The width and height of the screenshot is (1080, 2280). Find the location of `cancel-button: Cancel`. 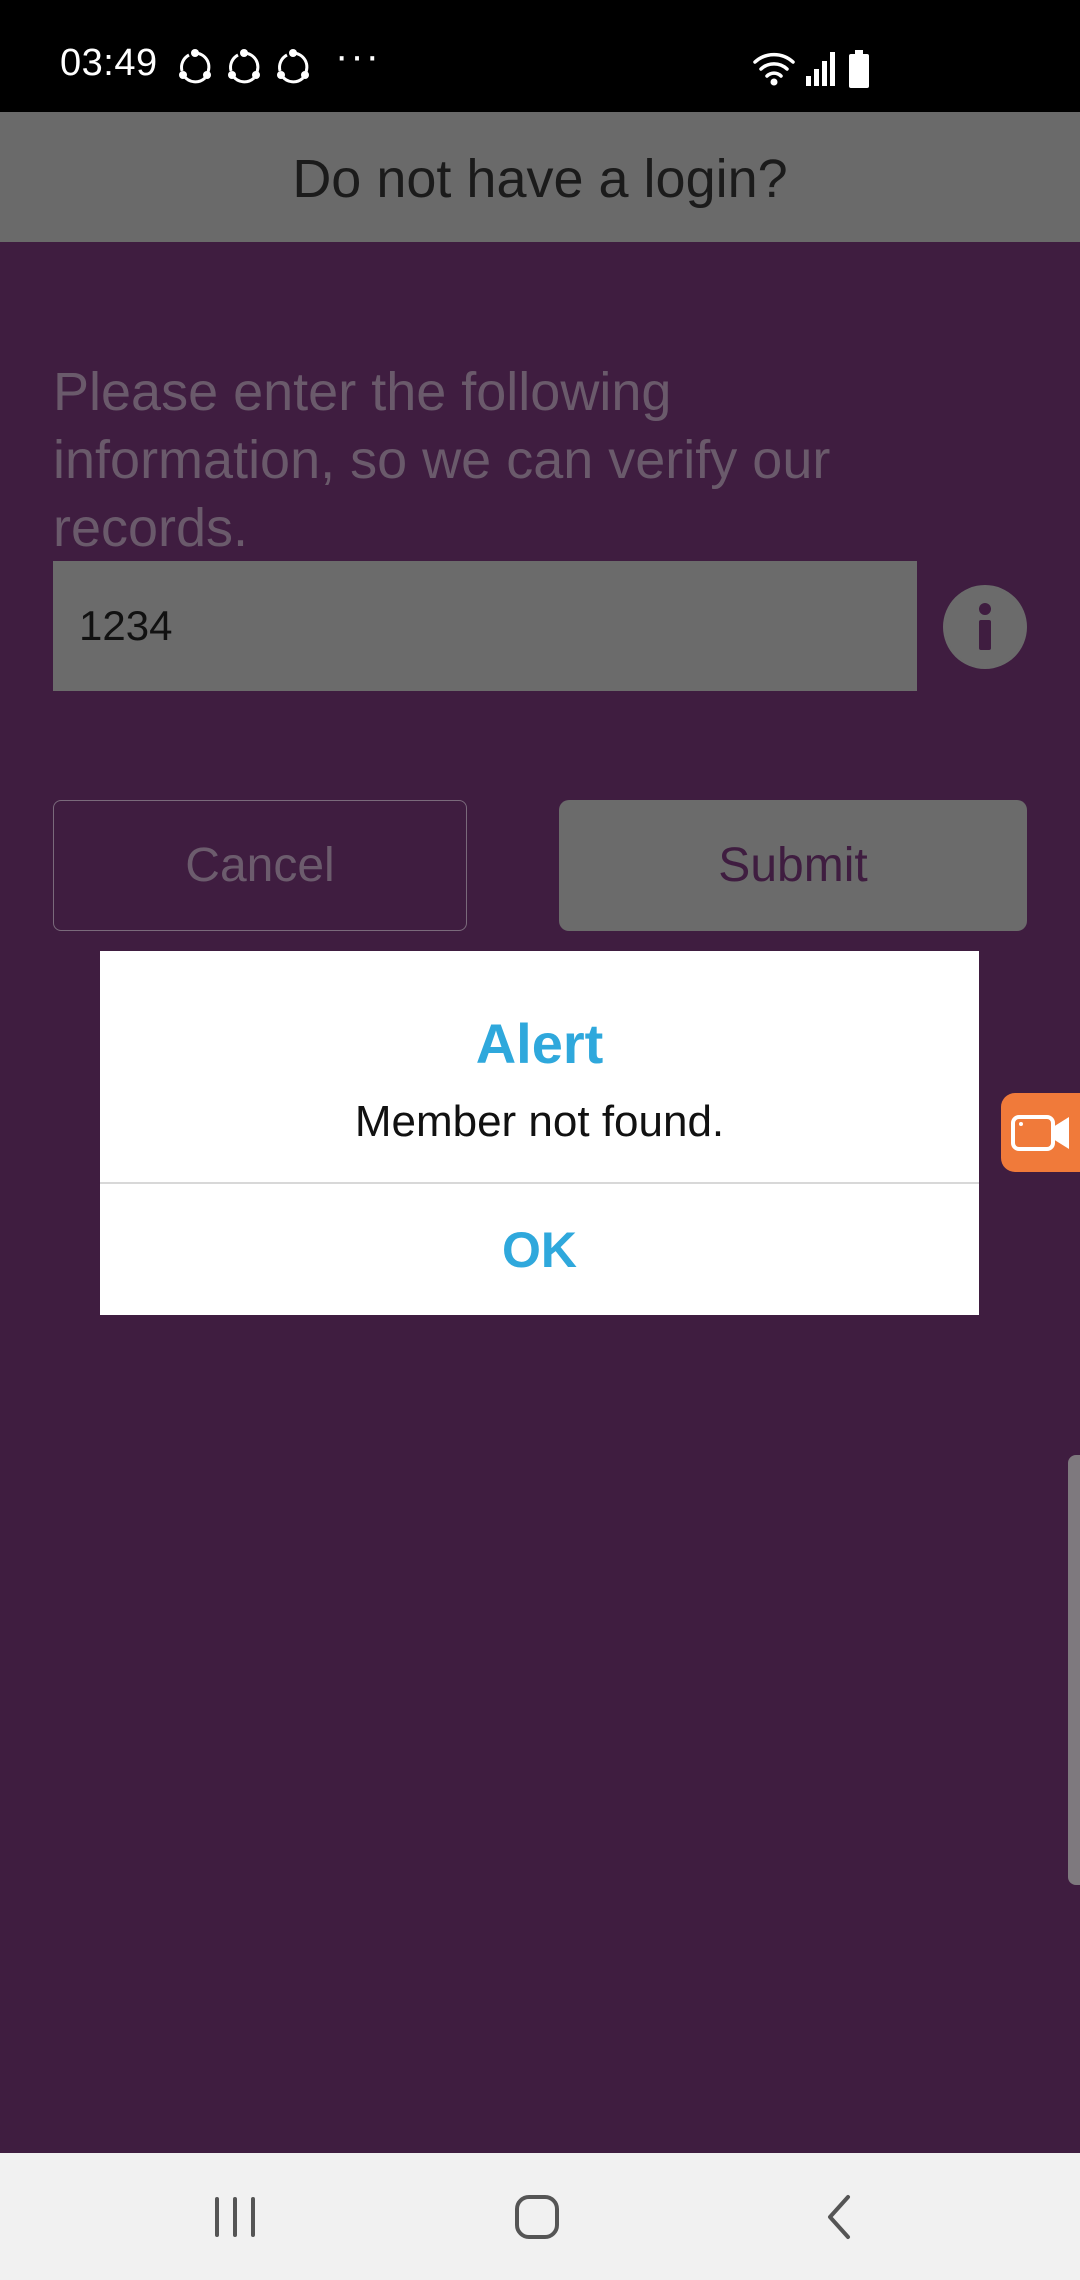

cancel-button: Cancel is located at coordinates (260, 865).